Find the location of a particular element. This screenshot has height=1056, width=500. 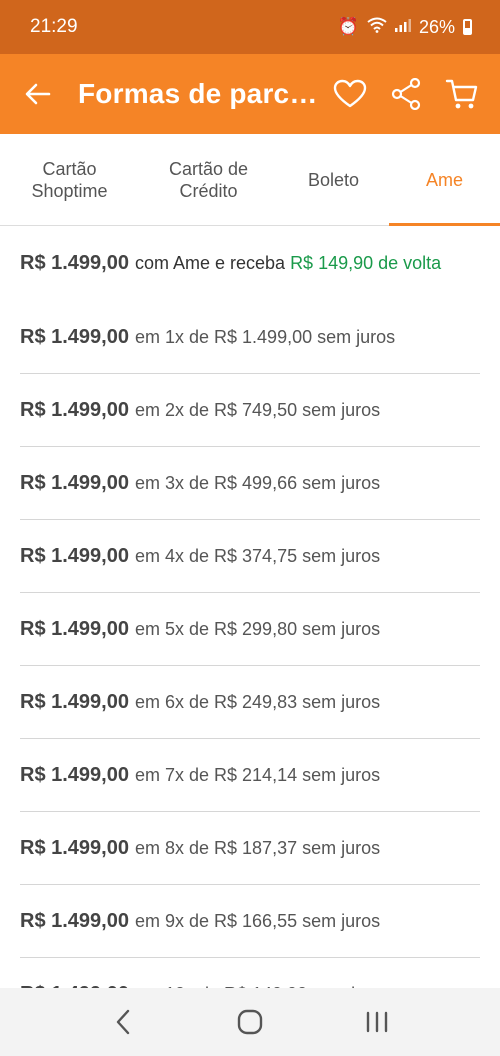

installment-row: R$ 1.499,00 em 8x de R$ 187,37 sem juros is located at coordinates (250, 848).